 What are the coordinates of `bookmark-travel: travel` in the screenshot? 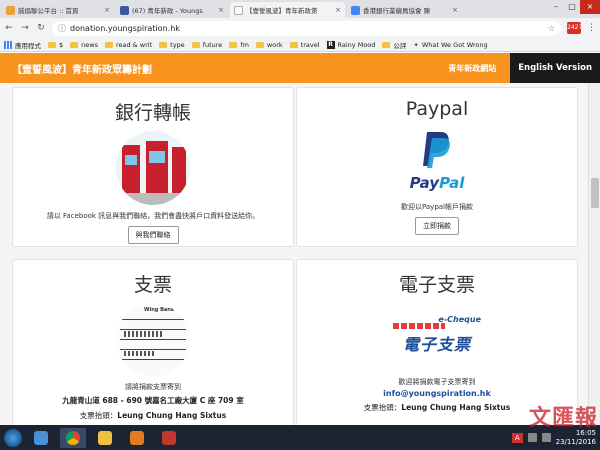 It's located at (304, 45).